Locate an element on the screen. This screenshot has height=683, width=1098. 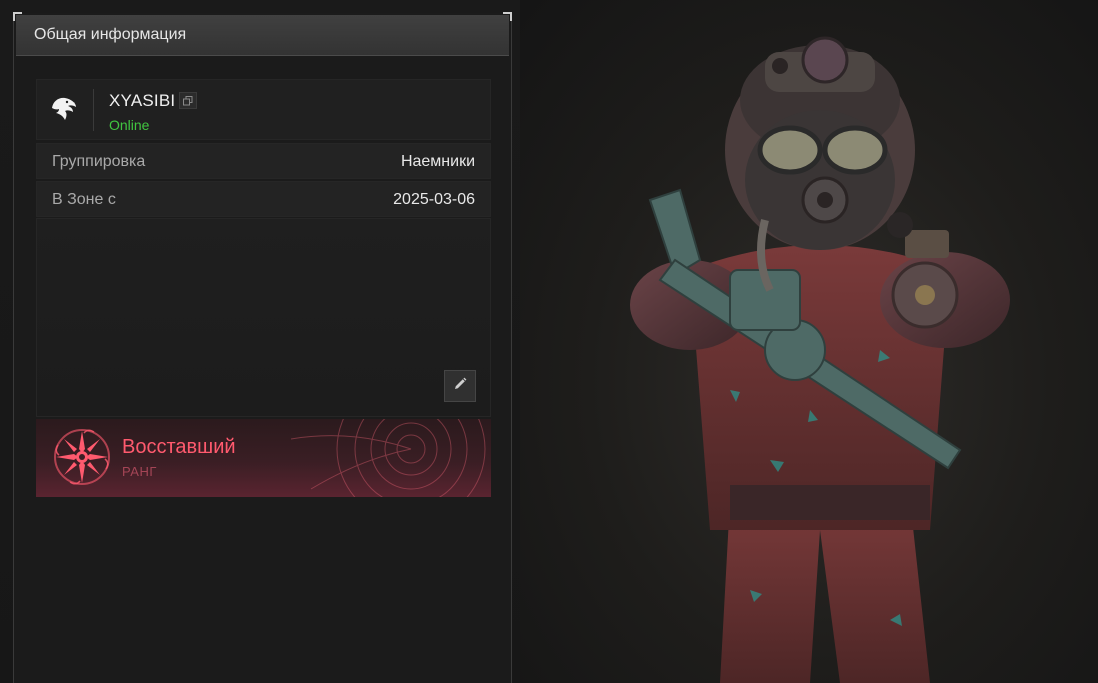
rank-banner: Восставший РАНГ is located at coordinates (263, 458).